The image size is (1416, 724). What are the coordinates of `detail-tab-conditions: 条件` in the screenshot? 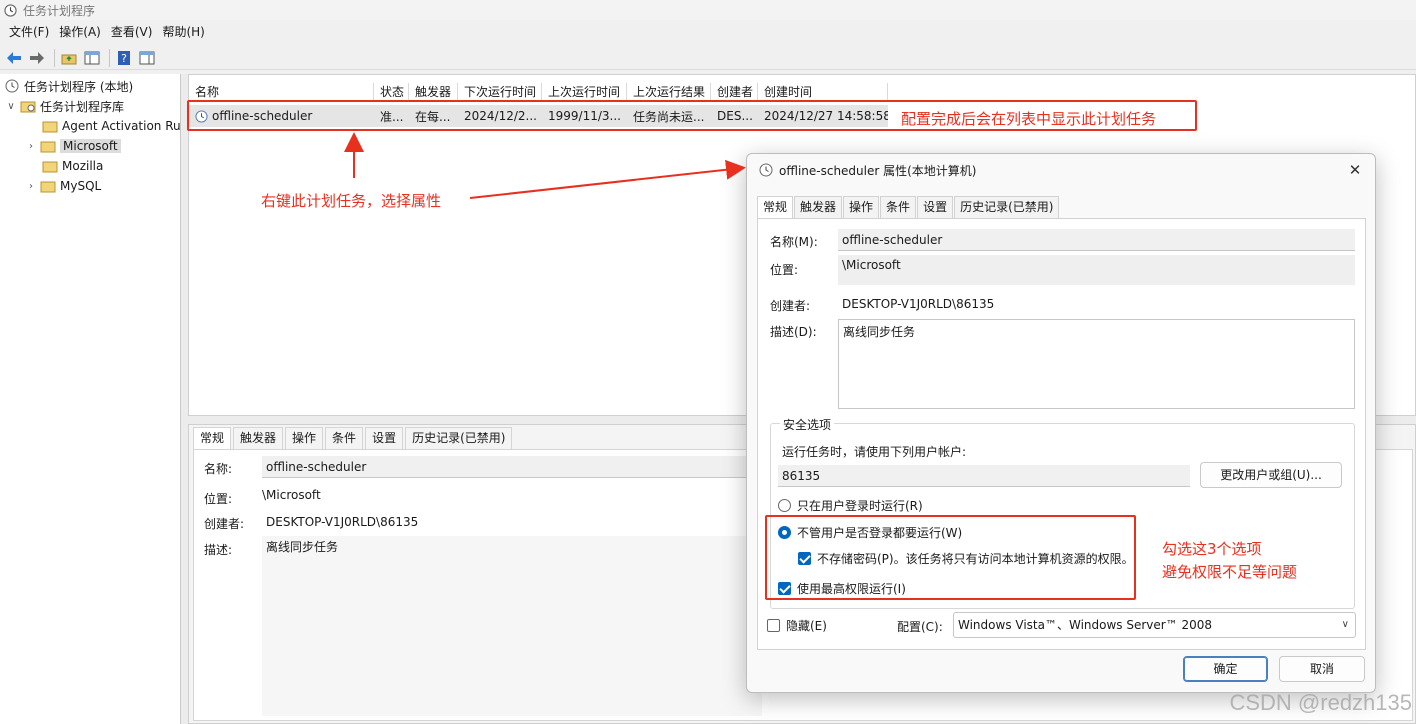 It's located at (344, 438).